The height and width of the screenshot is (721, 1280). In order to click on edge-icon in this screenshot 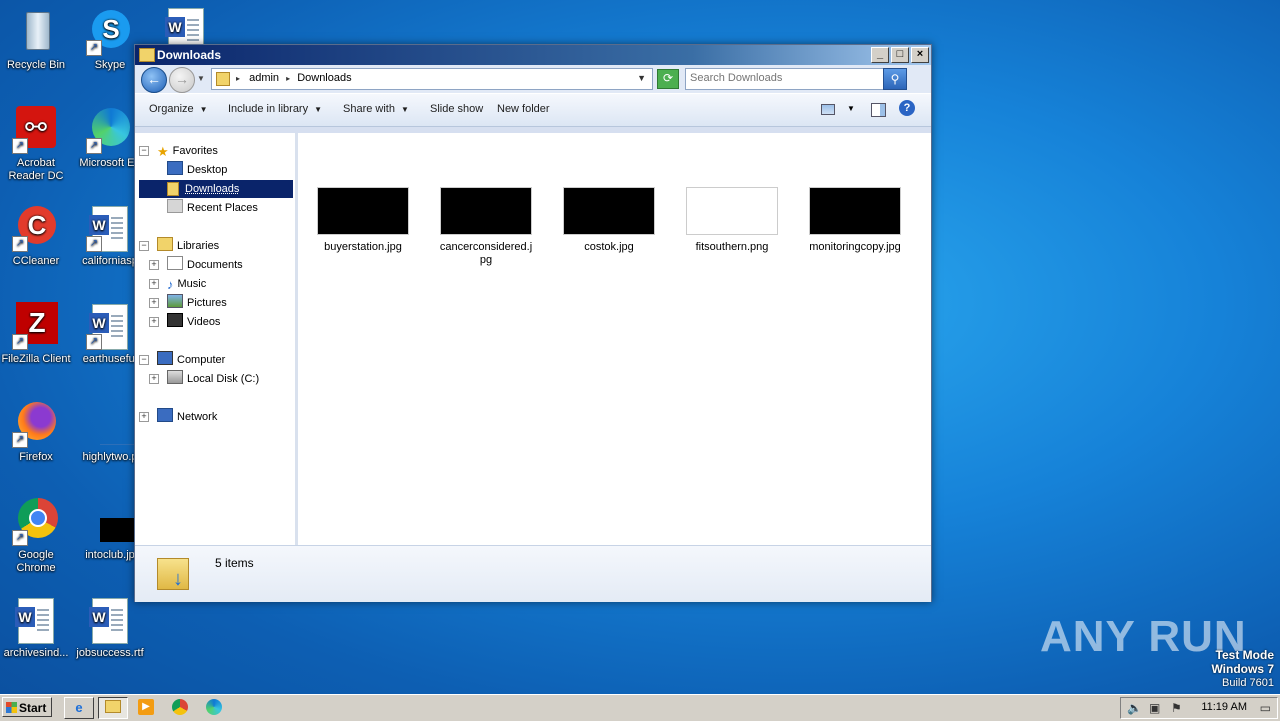, I will do `click(214, 707)`.